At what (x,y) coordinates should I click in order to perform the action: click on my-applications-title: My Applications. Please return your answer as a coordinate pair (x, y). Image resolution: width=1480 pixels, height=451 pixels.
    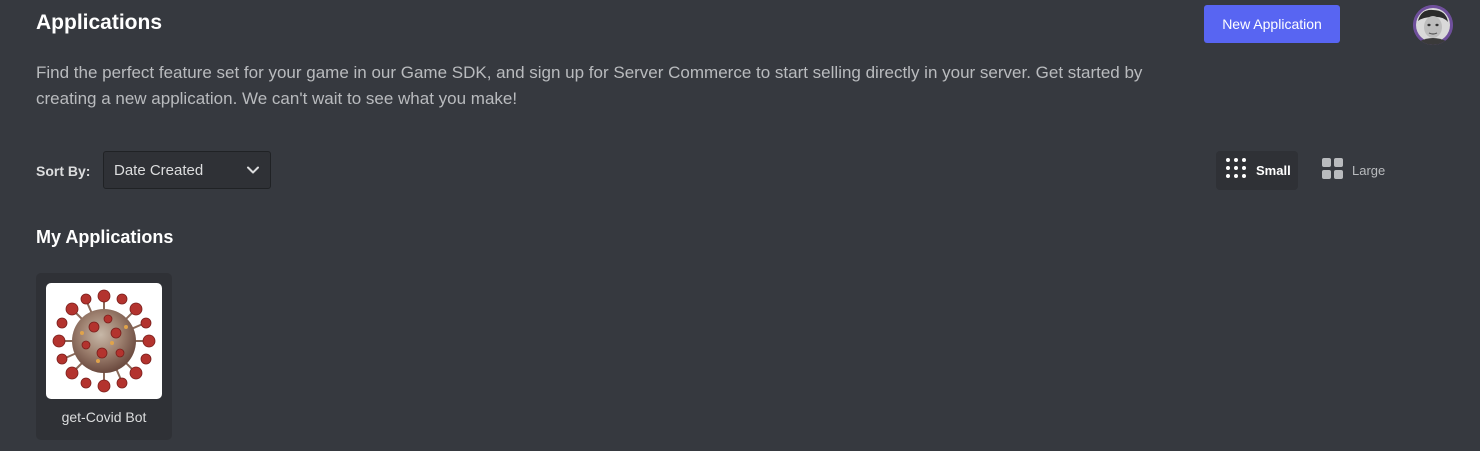
    Looking at the image, I should click on (105, 237).